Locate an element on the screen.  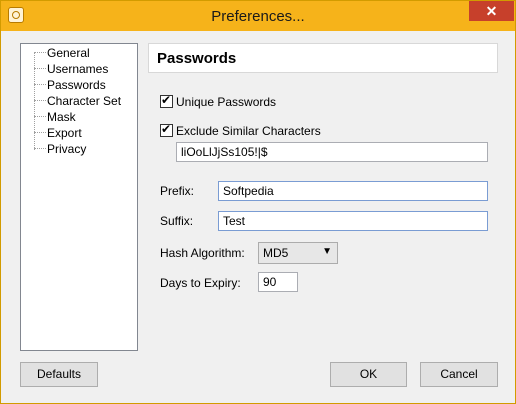
title-bar: Preferences... ✕ is located at coordinates (258, 16).